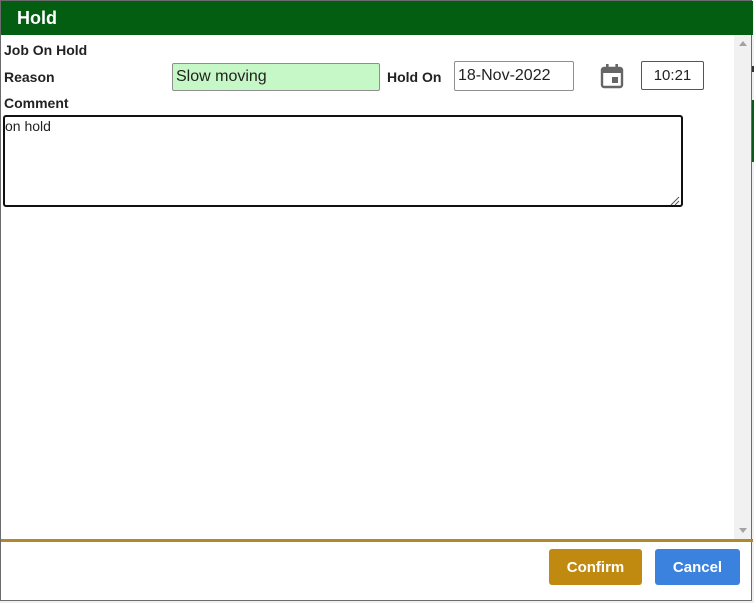 This screenshot has width=754, height=603. Describe the element at coordinates (595, 567) in the screenshot. I see `confirm-button: Confirm` at that location.